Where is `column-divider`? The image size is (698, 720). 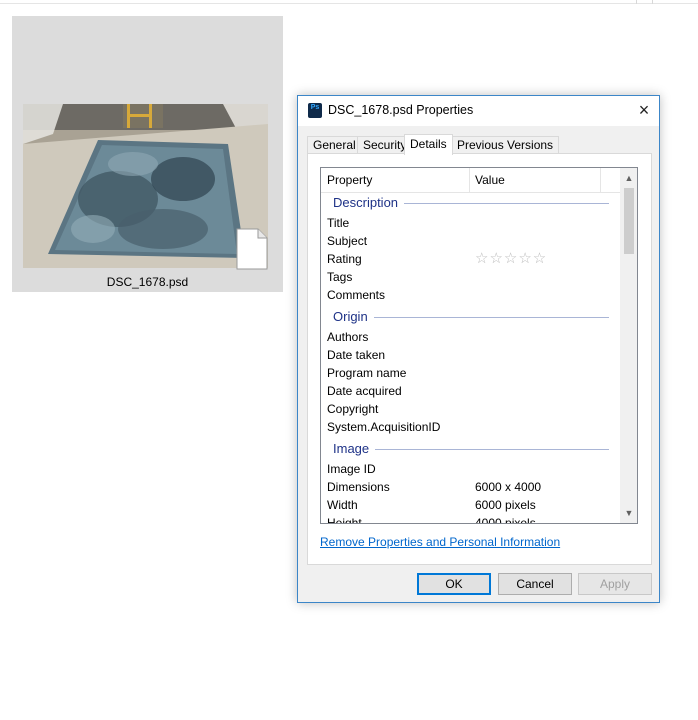
column-divider is located at coordinates (600, 180).